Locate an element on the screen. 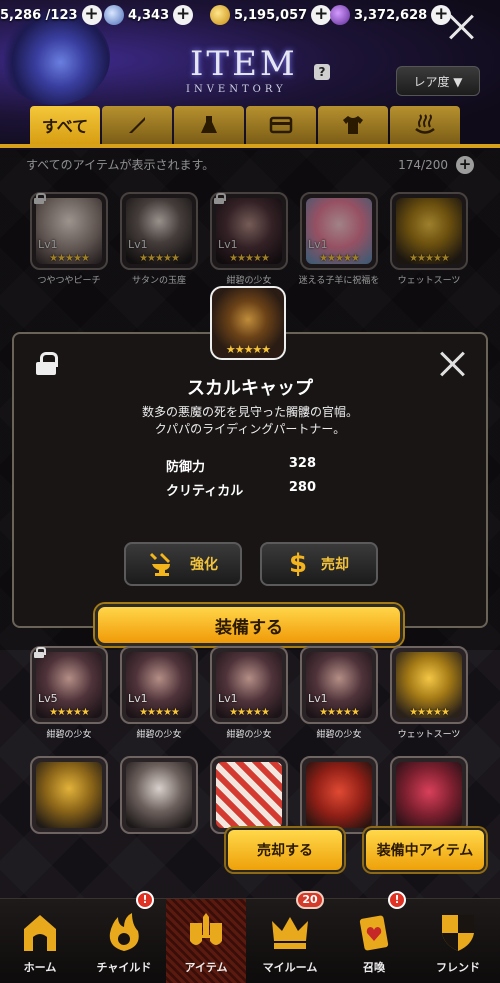  tab-card is located at coordinates (281, 125).